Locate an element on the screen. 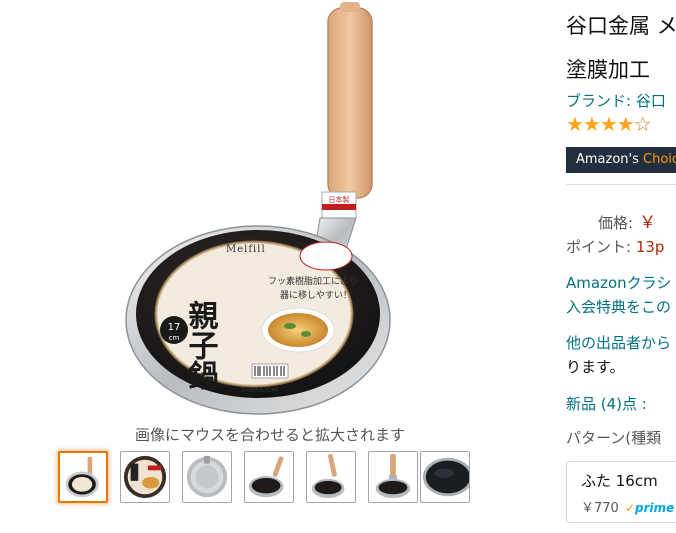  star-empty-icon: ☆ is located at coordinates (642, 124).